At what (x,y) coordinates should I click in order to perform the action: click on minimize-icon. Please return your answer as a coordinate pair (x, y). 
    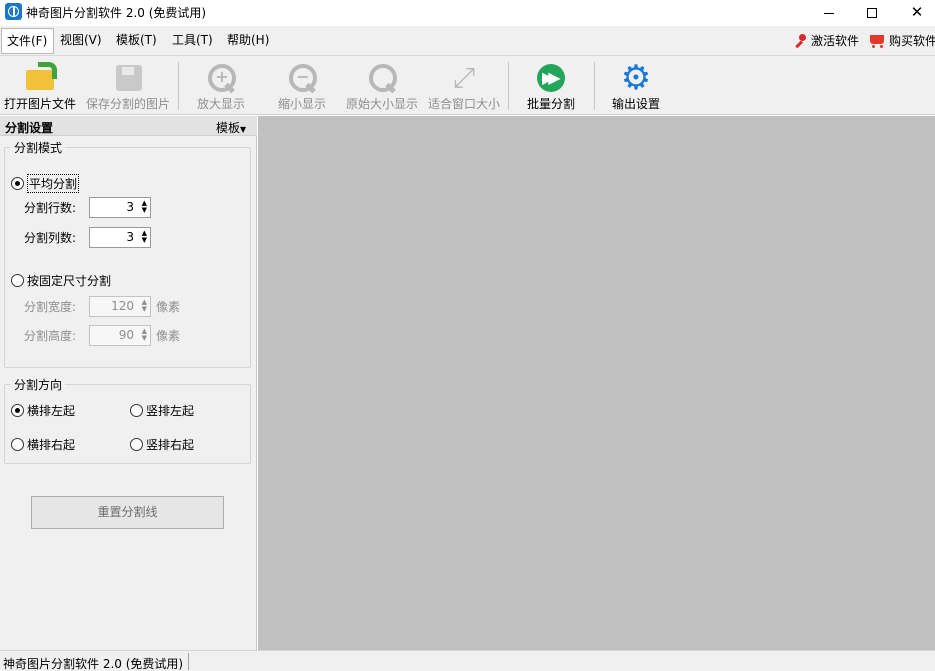
    Looking at the image, I should click on (829, 13).